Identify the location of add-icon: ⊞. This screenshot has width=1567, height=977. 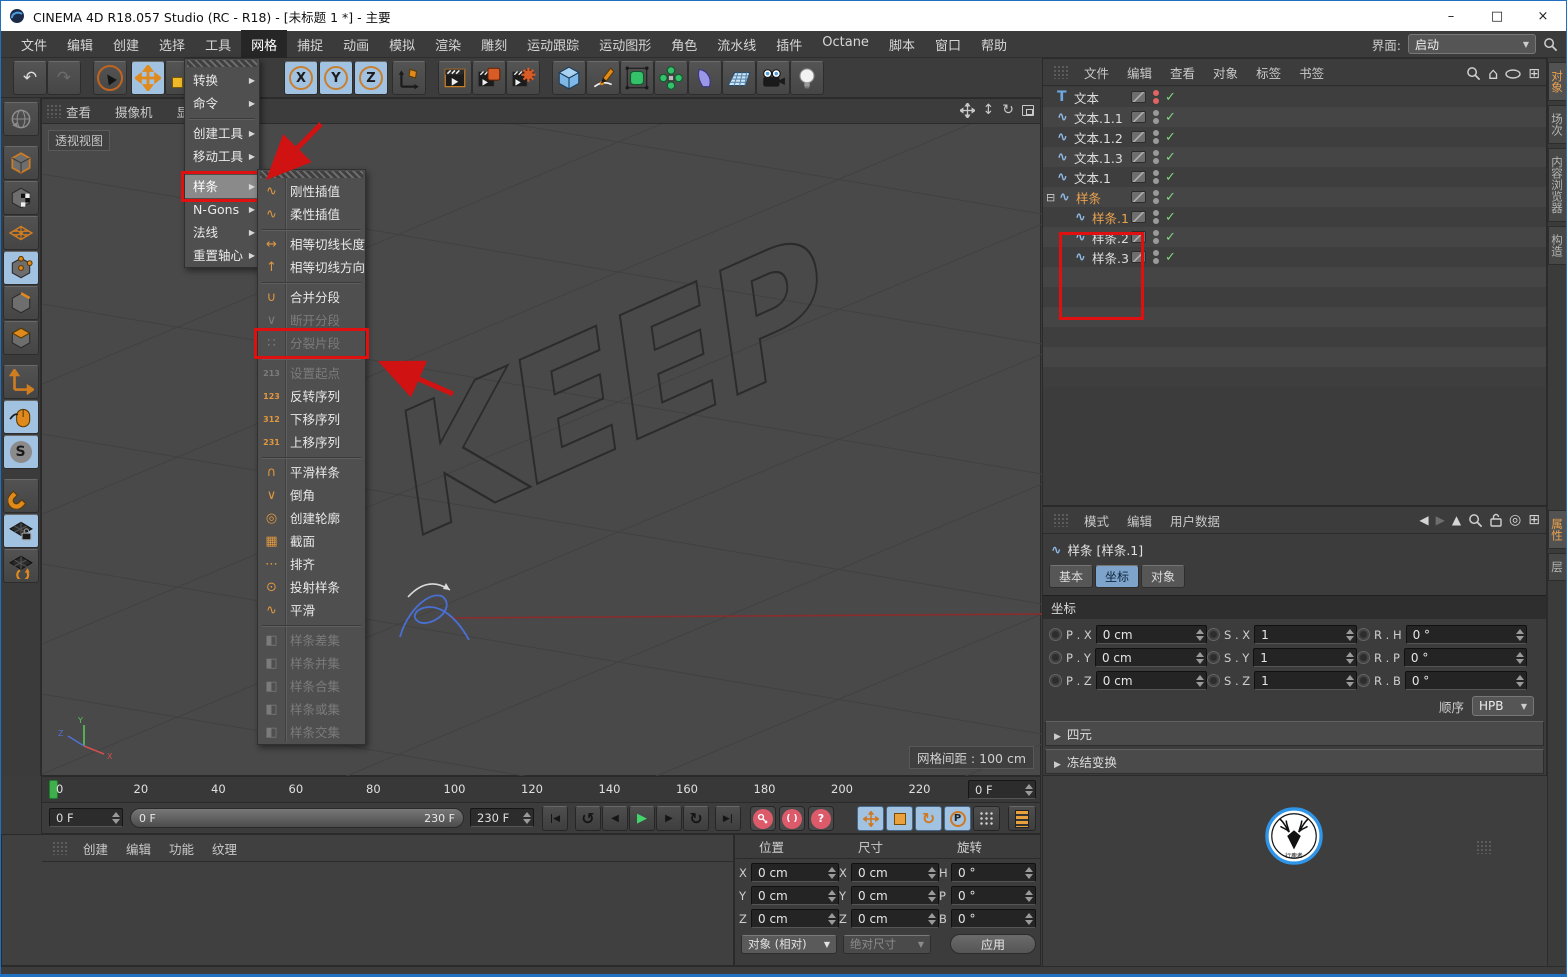
(1534, 74).